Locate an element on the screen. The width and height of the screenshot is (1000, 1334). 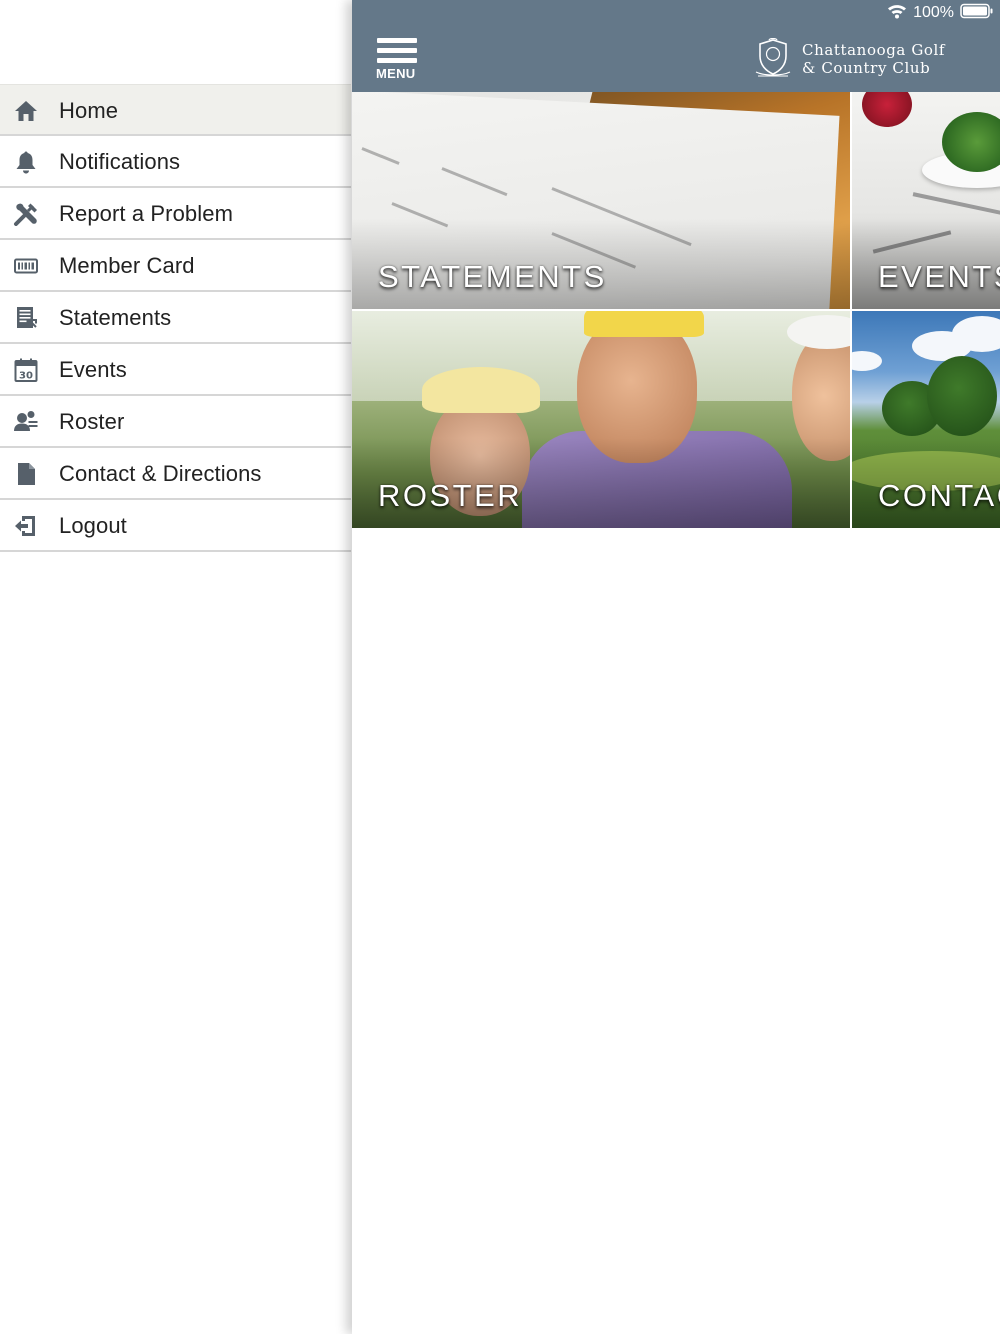
menu-item-statements: Statements is located at coordinates (175, 318).